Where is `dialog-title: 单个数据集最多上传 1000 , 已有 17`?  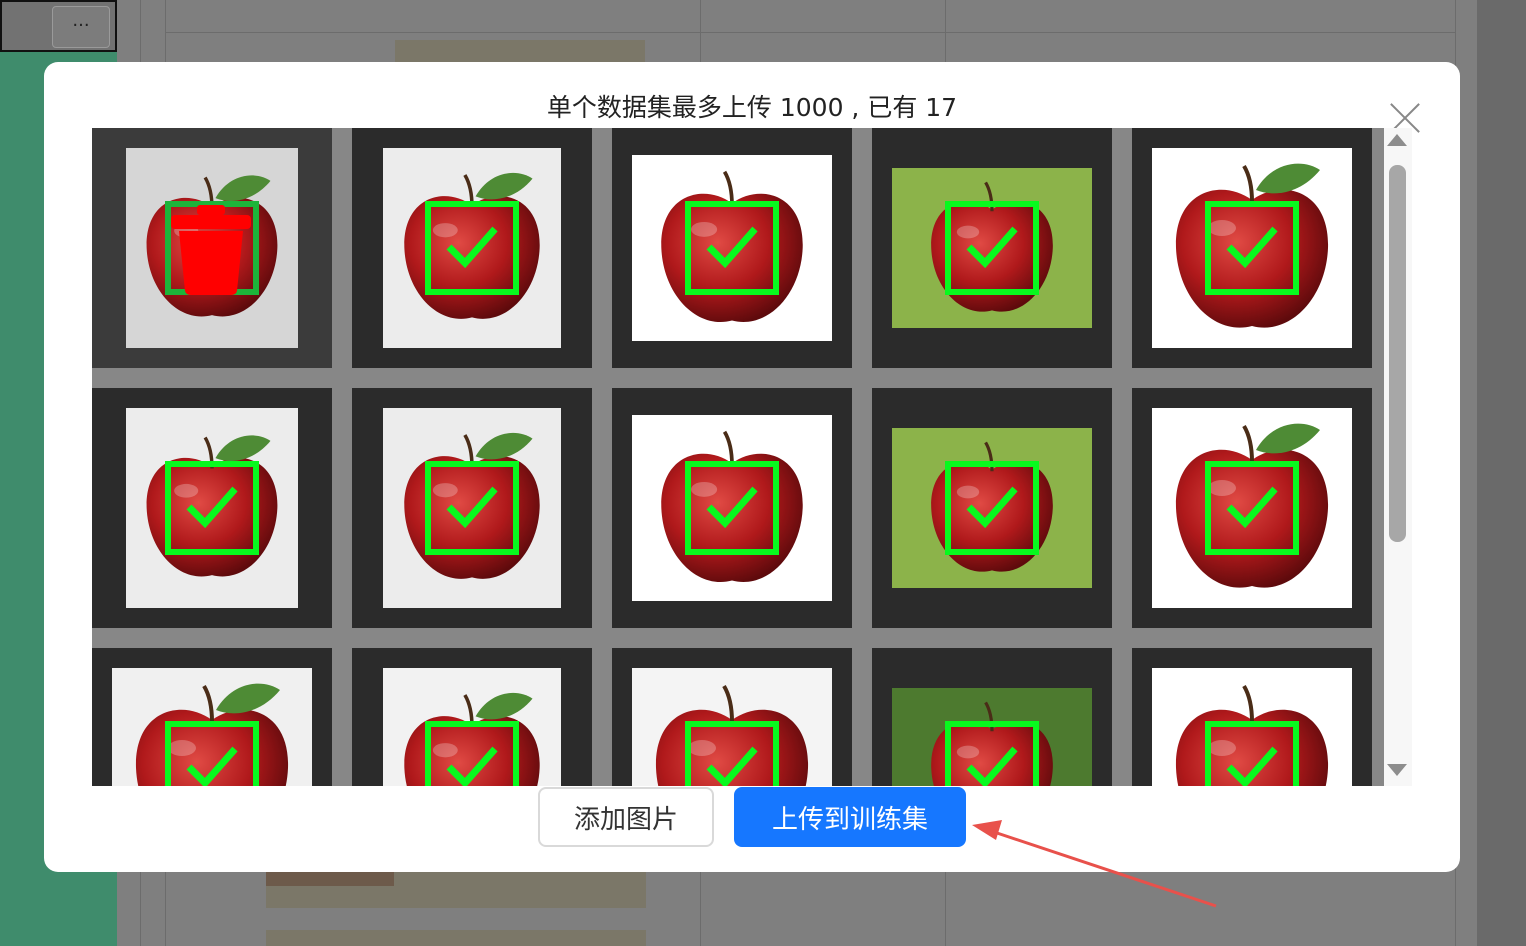 dialog-title: 单个数据集最多上传 1000 , 已有 17 is located at coordinates (752, 107).